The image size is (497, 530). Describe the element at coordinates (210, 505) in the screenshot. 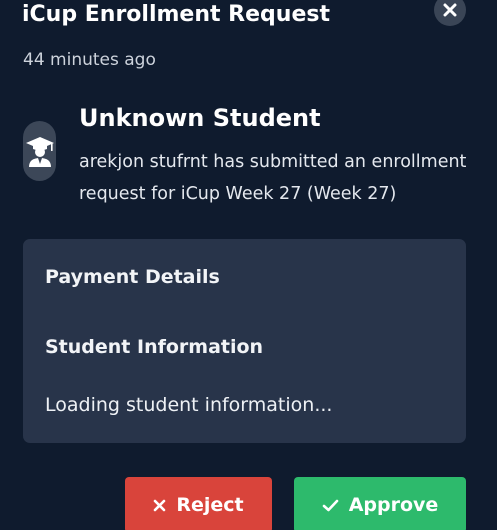

I see `reject-label: Reject` at that location.